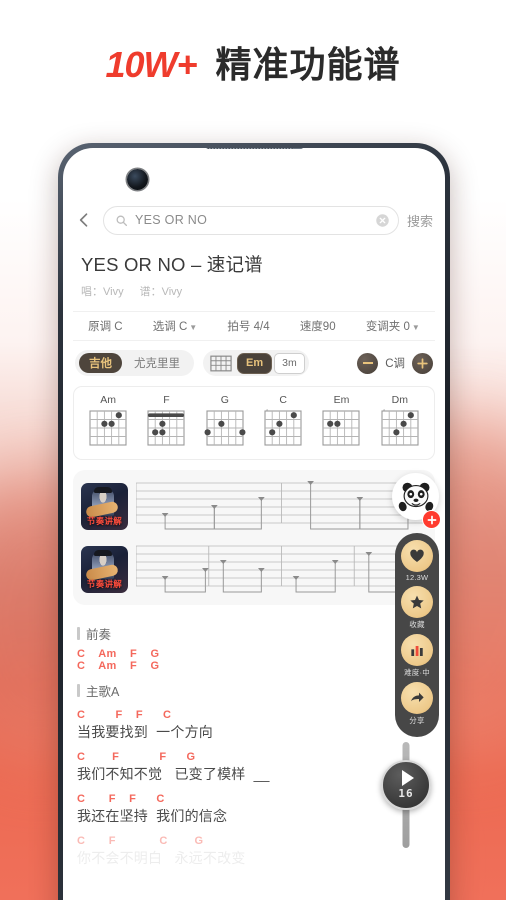 Image resolution: width=506 pixels, height=900 pixels. What do you see at coordinates (289, 363) in the screenshot?
I see `degree-chip: 3m` at bounding box center [289, 363].